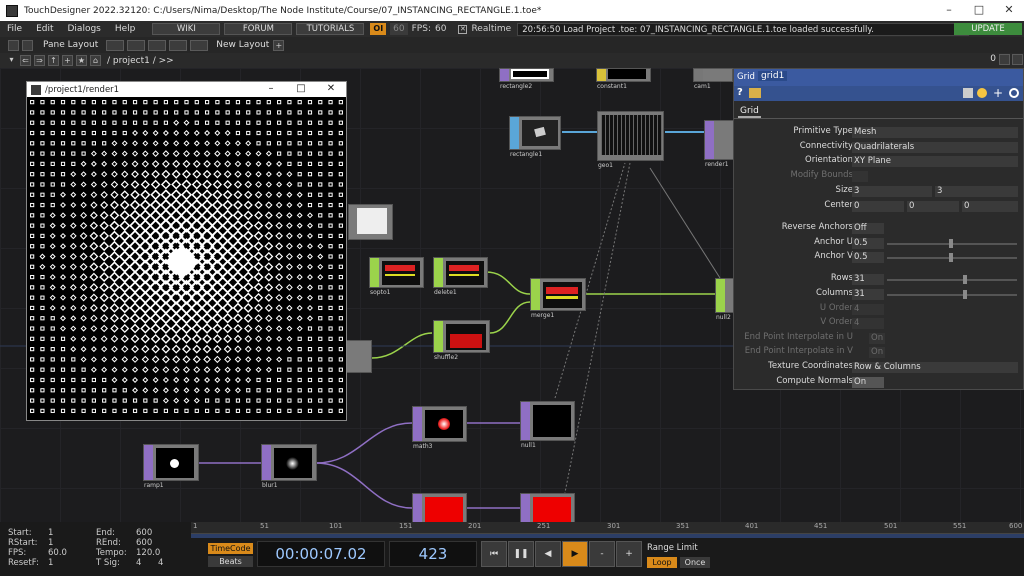 Image resolution: width=1024 pixels, height=576 pixels. Describe the element at coordinates (171, 466) in the screenshot. I see `node-ramp1: ramp1` at that location.